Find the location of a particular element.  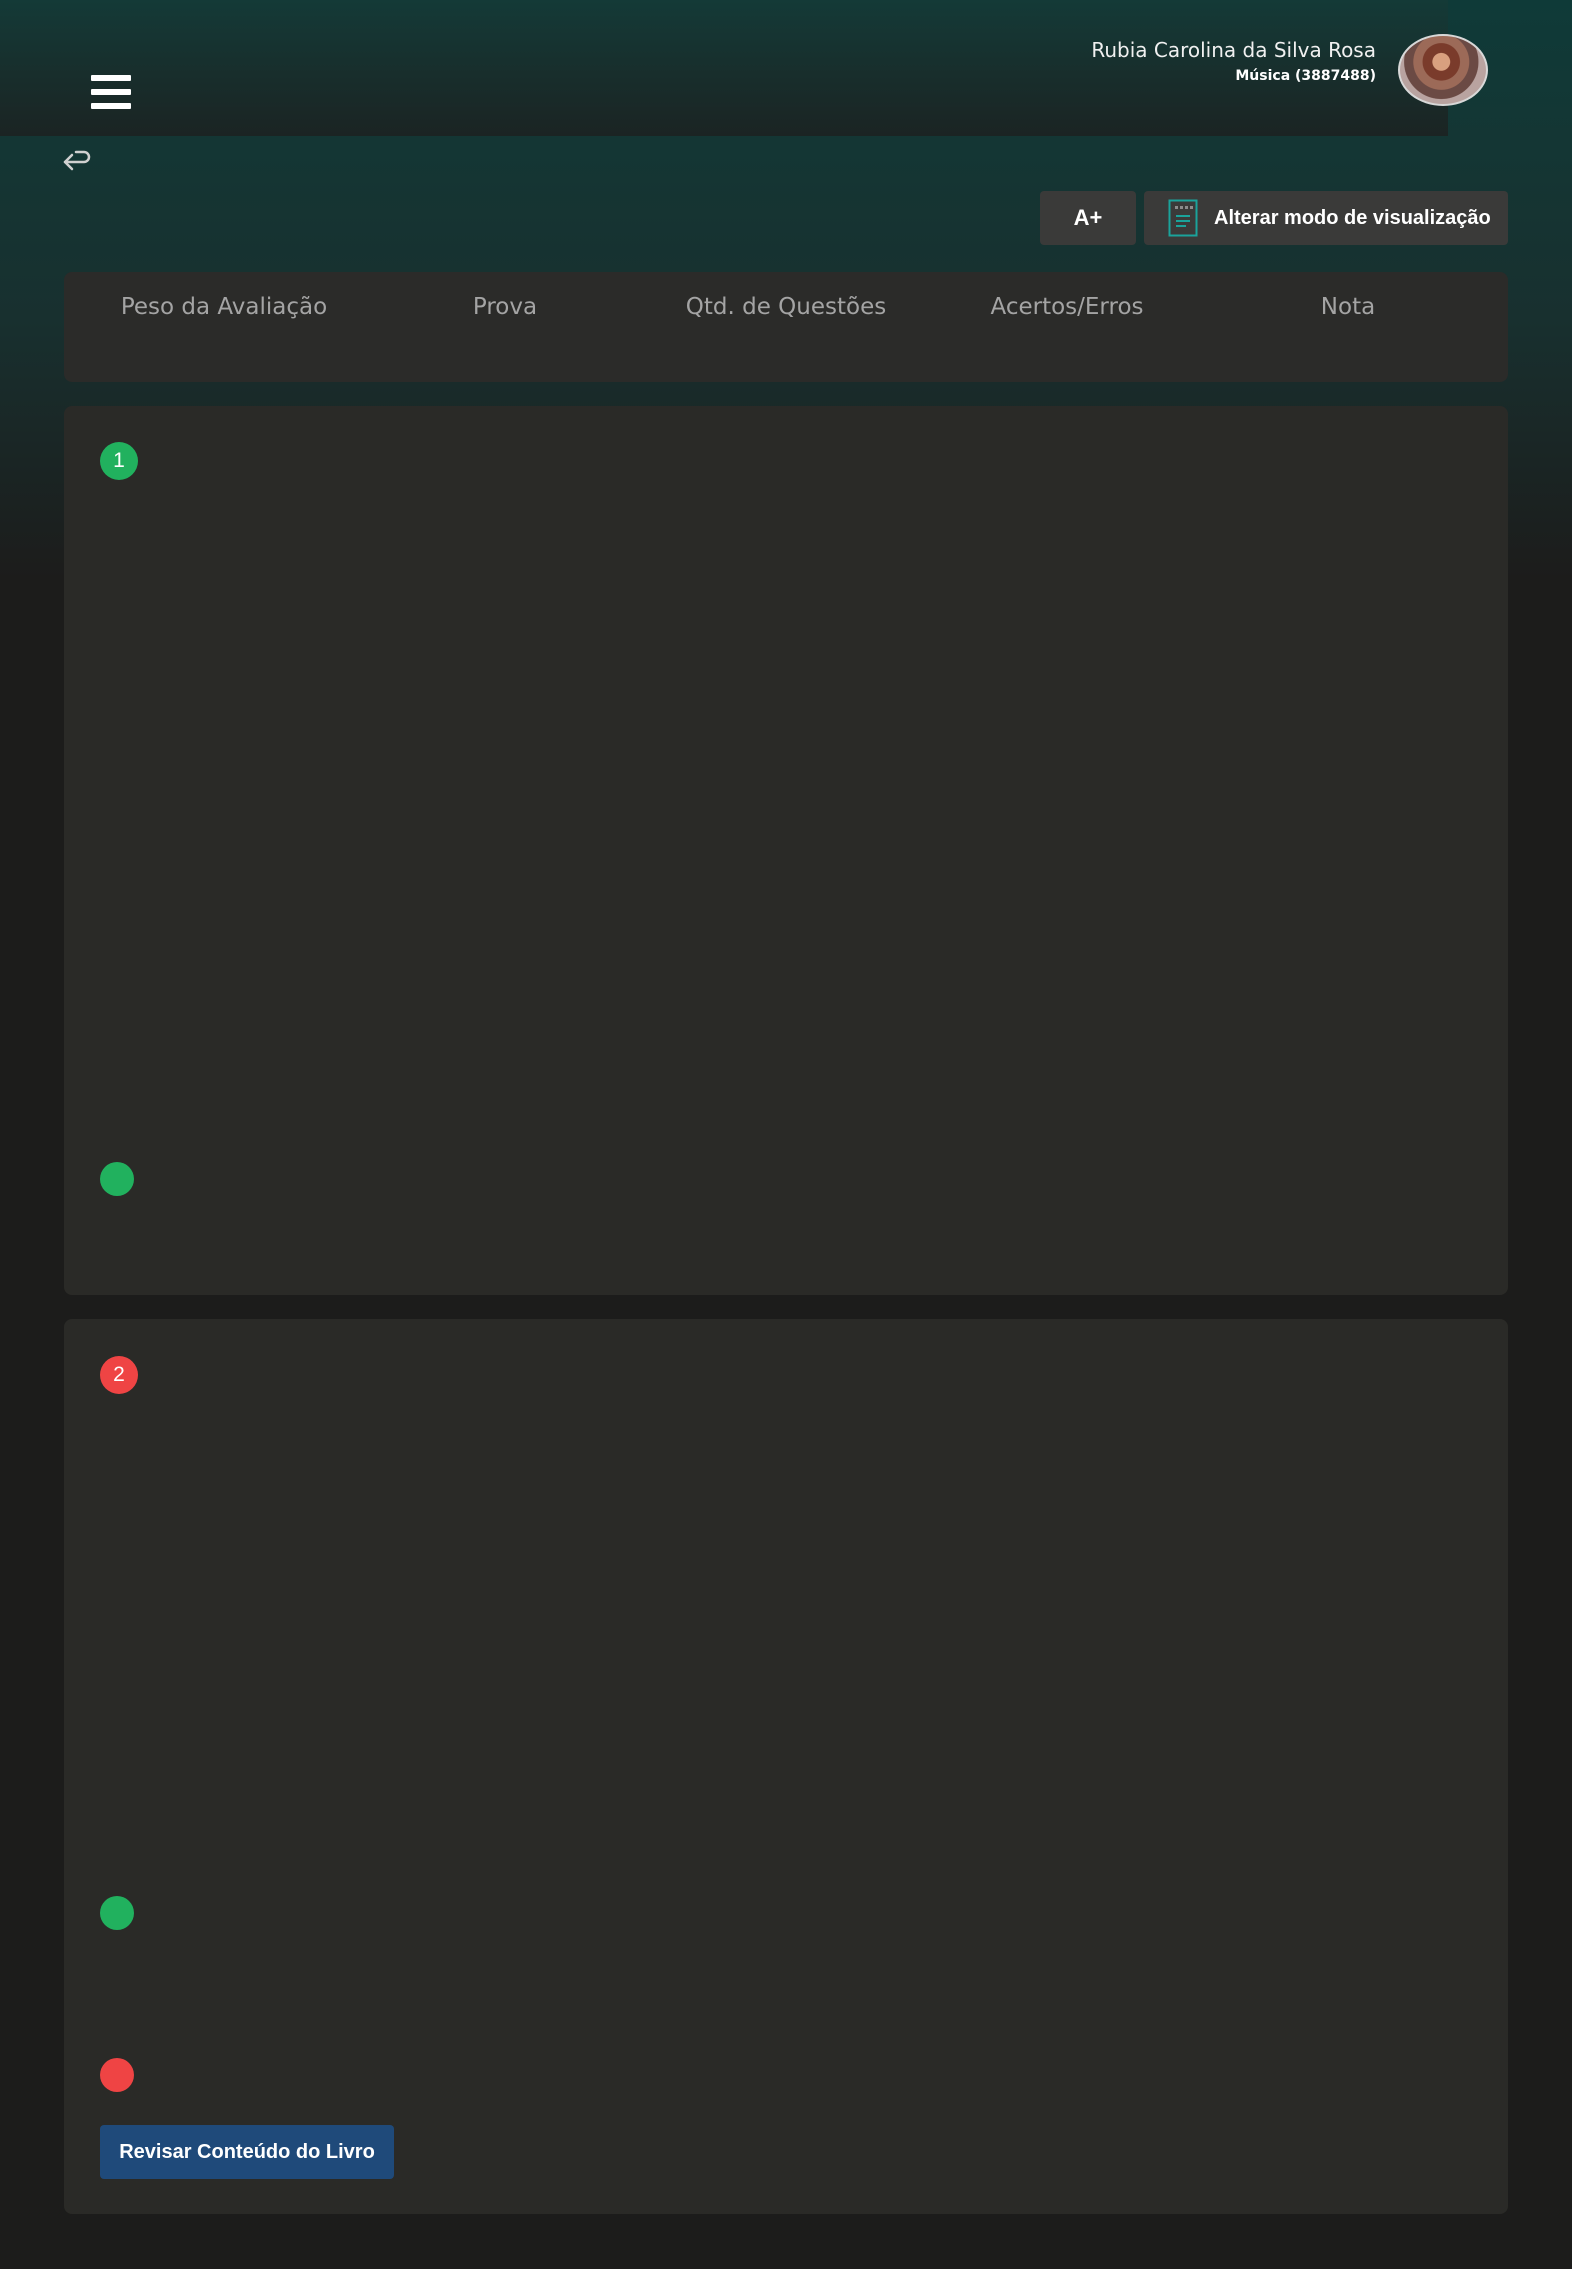

summary-header-exam: Prova is located at coordinates (505, 307).